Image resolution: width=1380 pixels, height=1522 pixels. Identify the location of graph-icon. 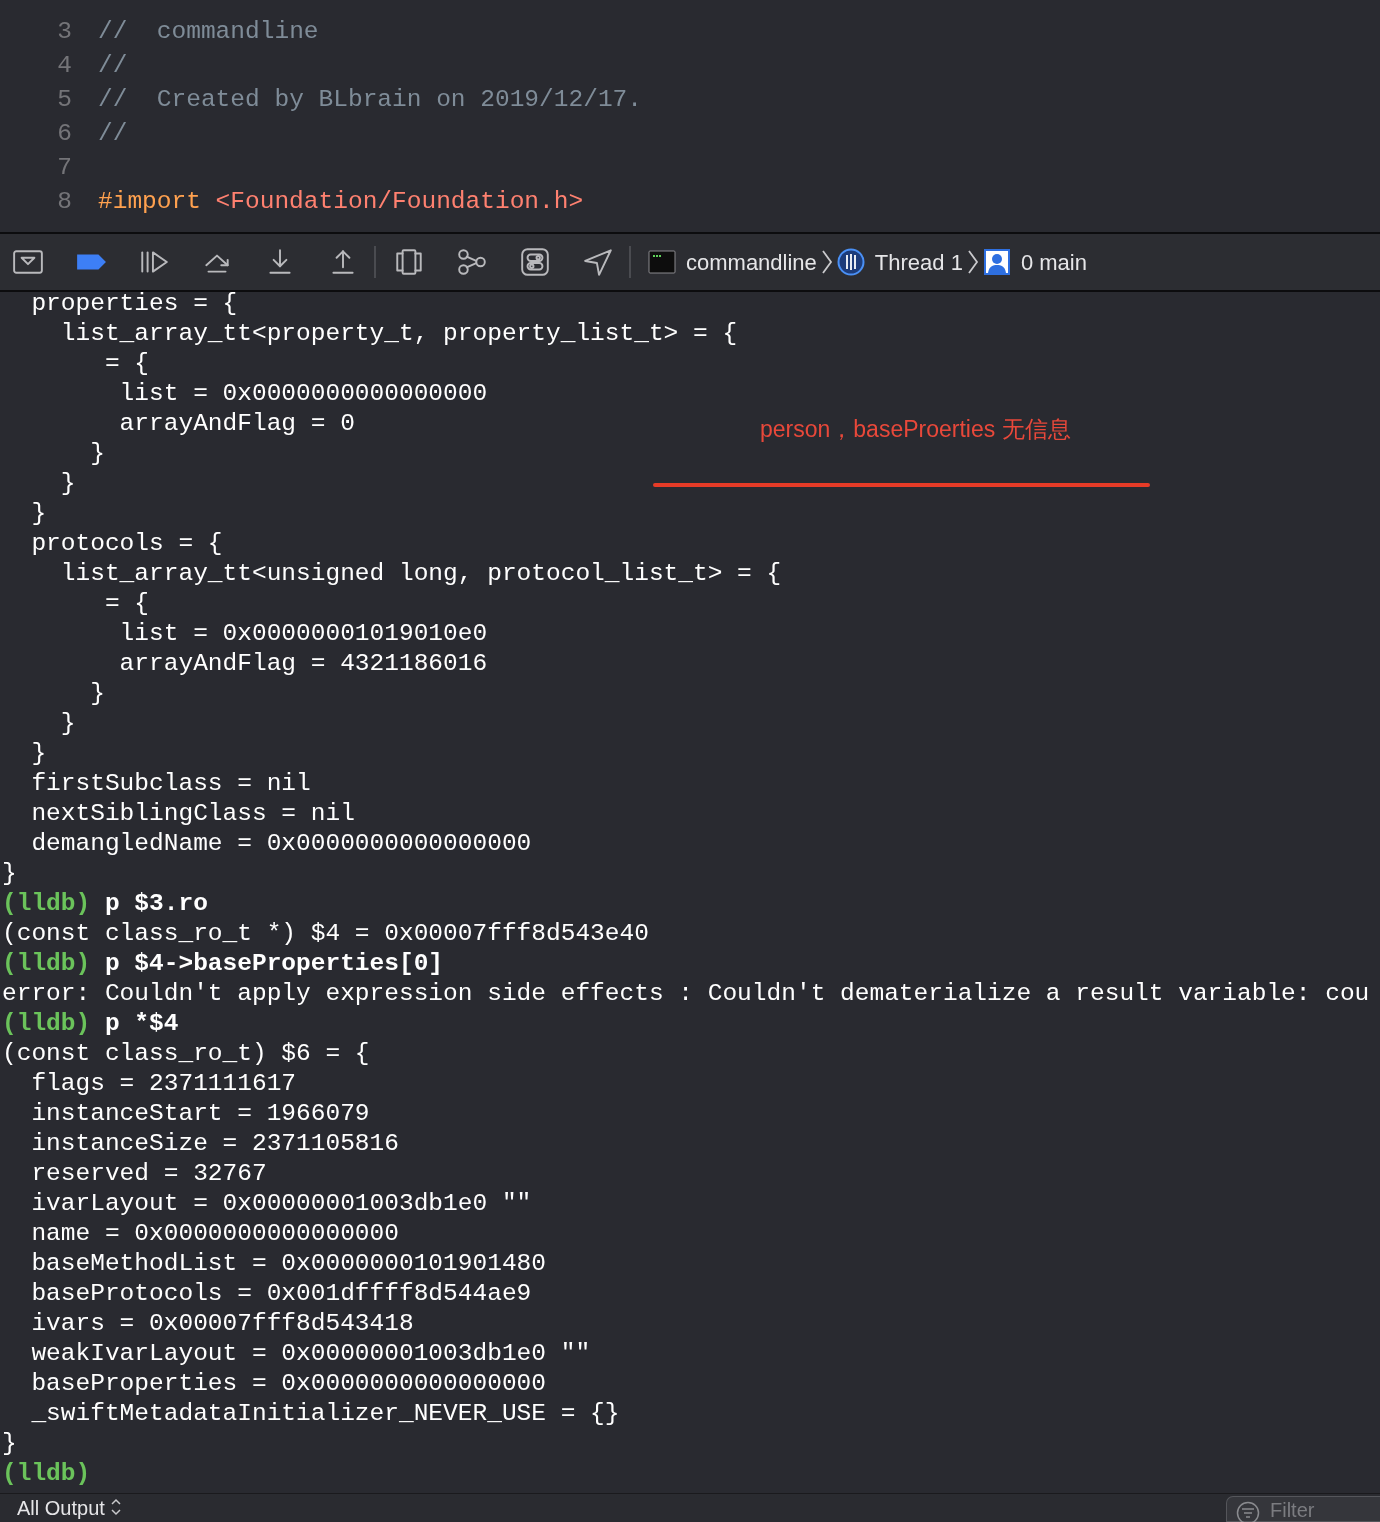
(472, 262).